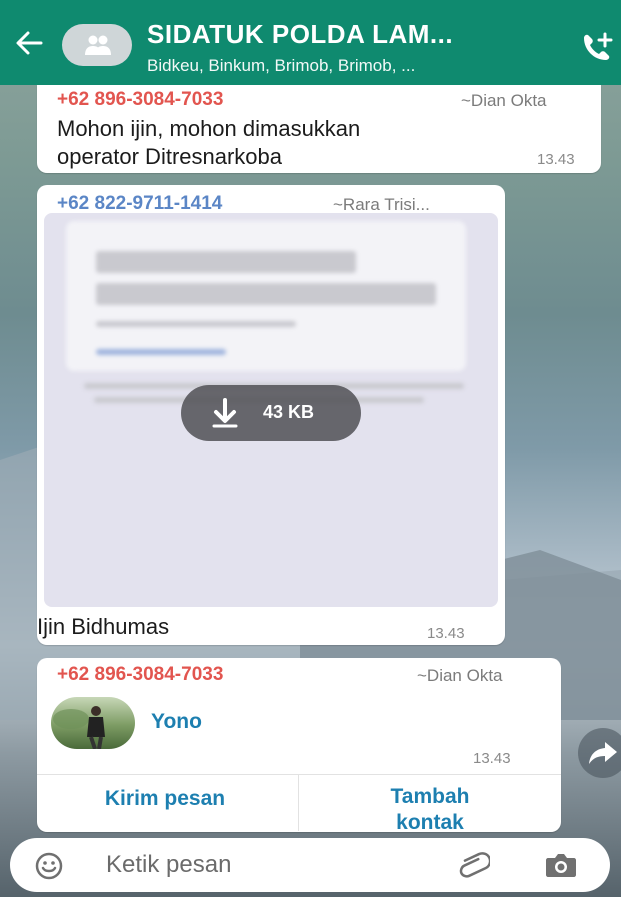  I want to click on send-message-button: Kirim pesan, so click(165, 799).